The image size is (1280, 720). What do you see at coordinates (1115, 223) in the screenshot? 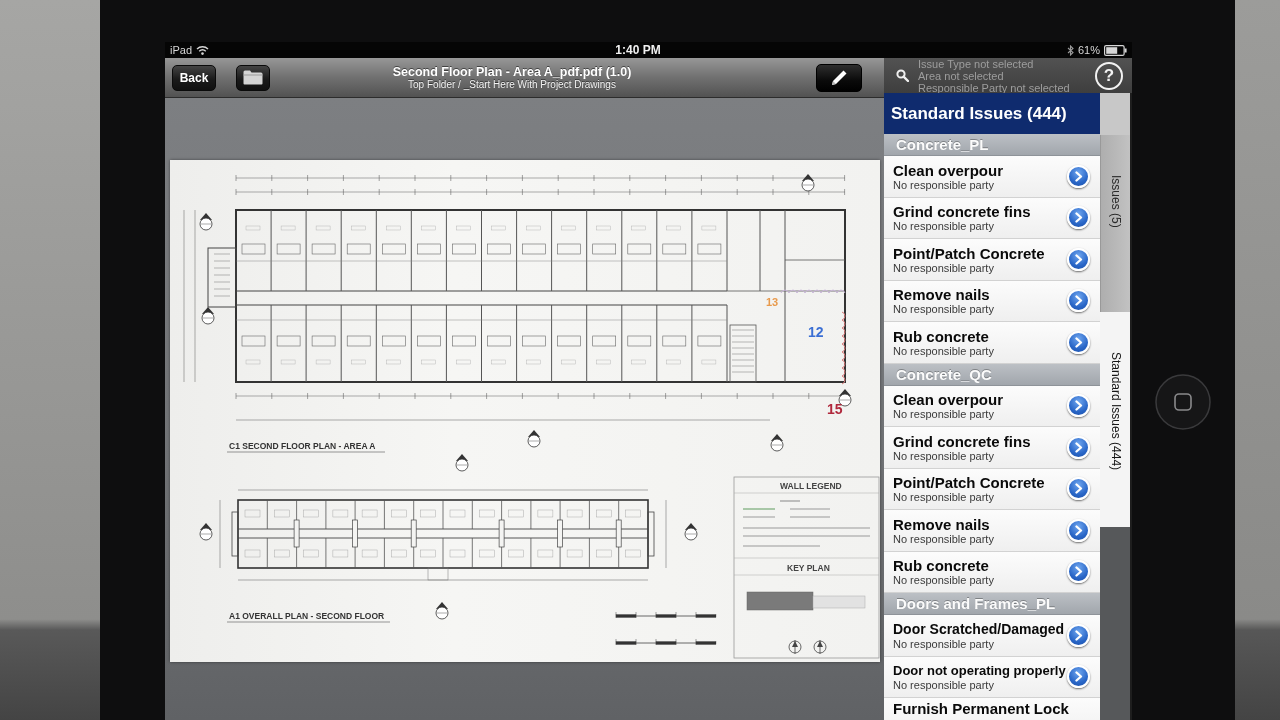
I see `side-tab: Issues (5)` at bounding box center [1115, 223].